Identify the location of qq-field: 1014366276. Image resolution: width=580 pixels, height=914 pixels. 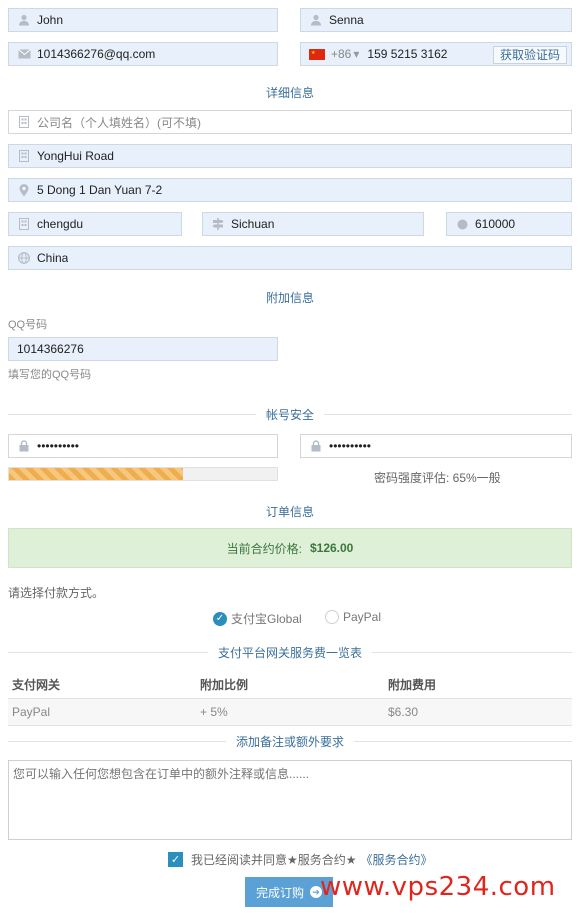
(143, 349).